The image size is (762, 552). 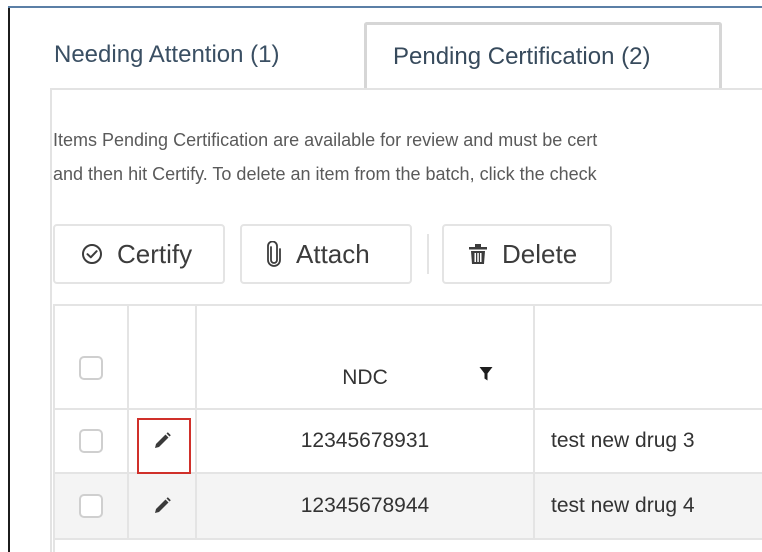 I want to click on drug-name-cell: test new drug 4, so click(x=623, y=505).